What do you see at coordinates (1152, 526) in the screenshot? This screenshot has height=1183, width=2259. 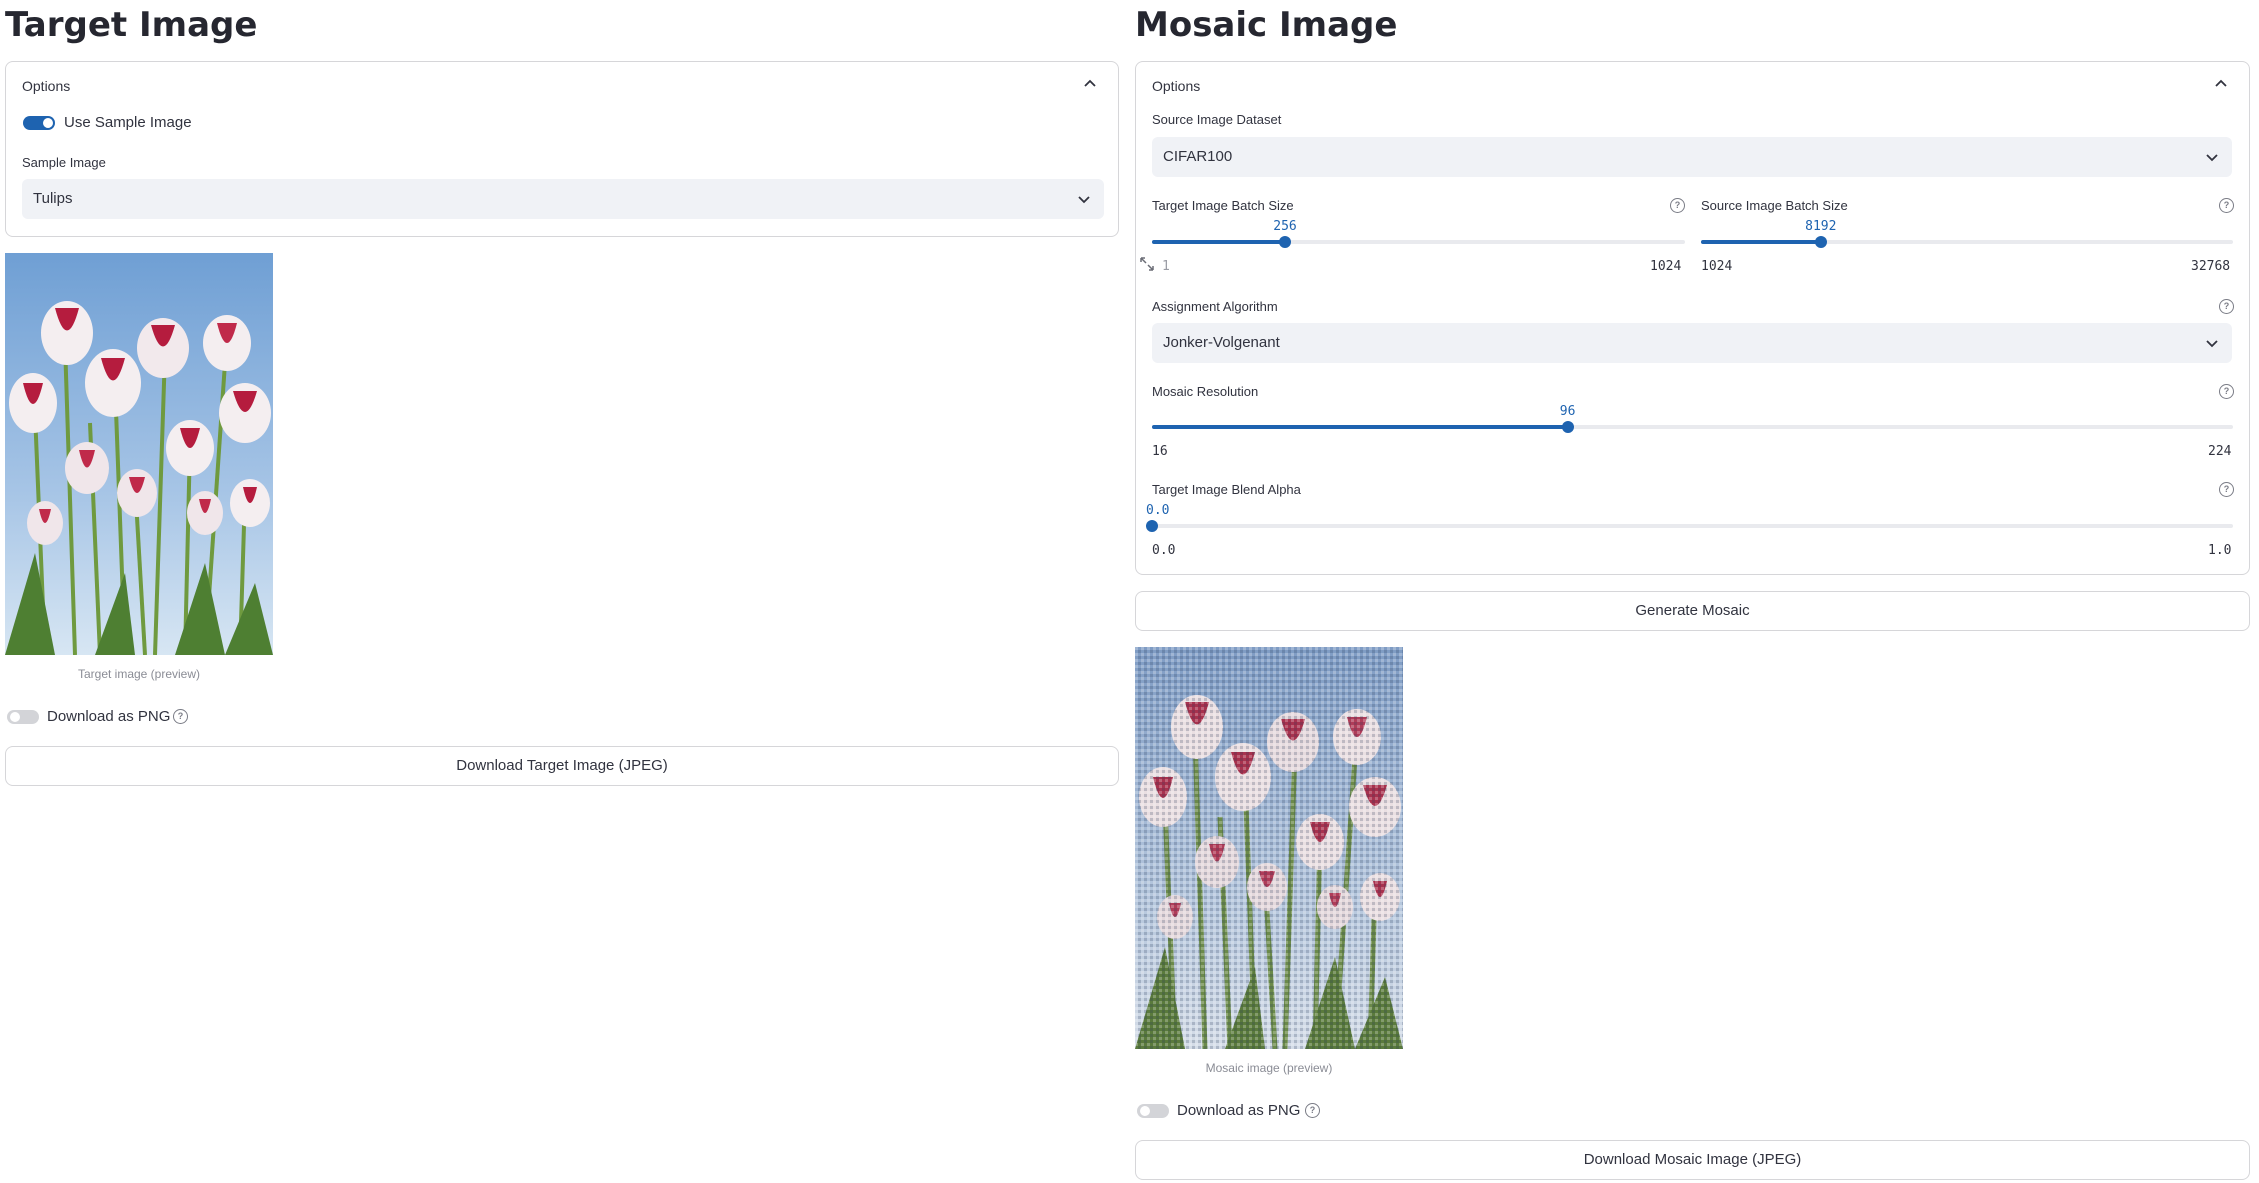 I see `alpha-thumb` at bounding box center [1152, 526].